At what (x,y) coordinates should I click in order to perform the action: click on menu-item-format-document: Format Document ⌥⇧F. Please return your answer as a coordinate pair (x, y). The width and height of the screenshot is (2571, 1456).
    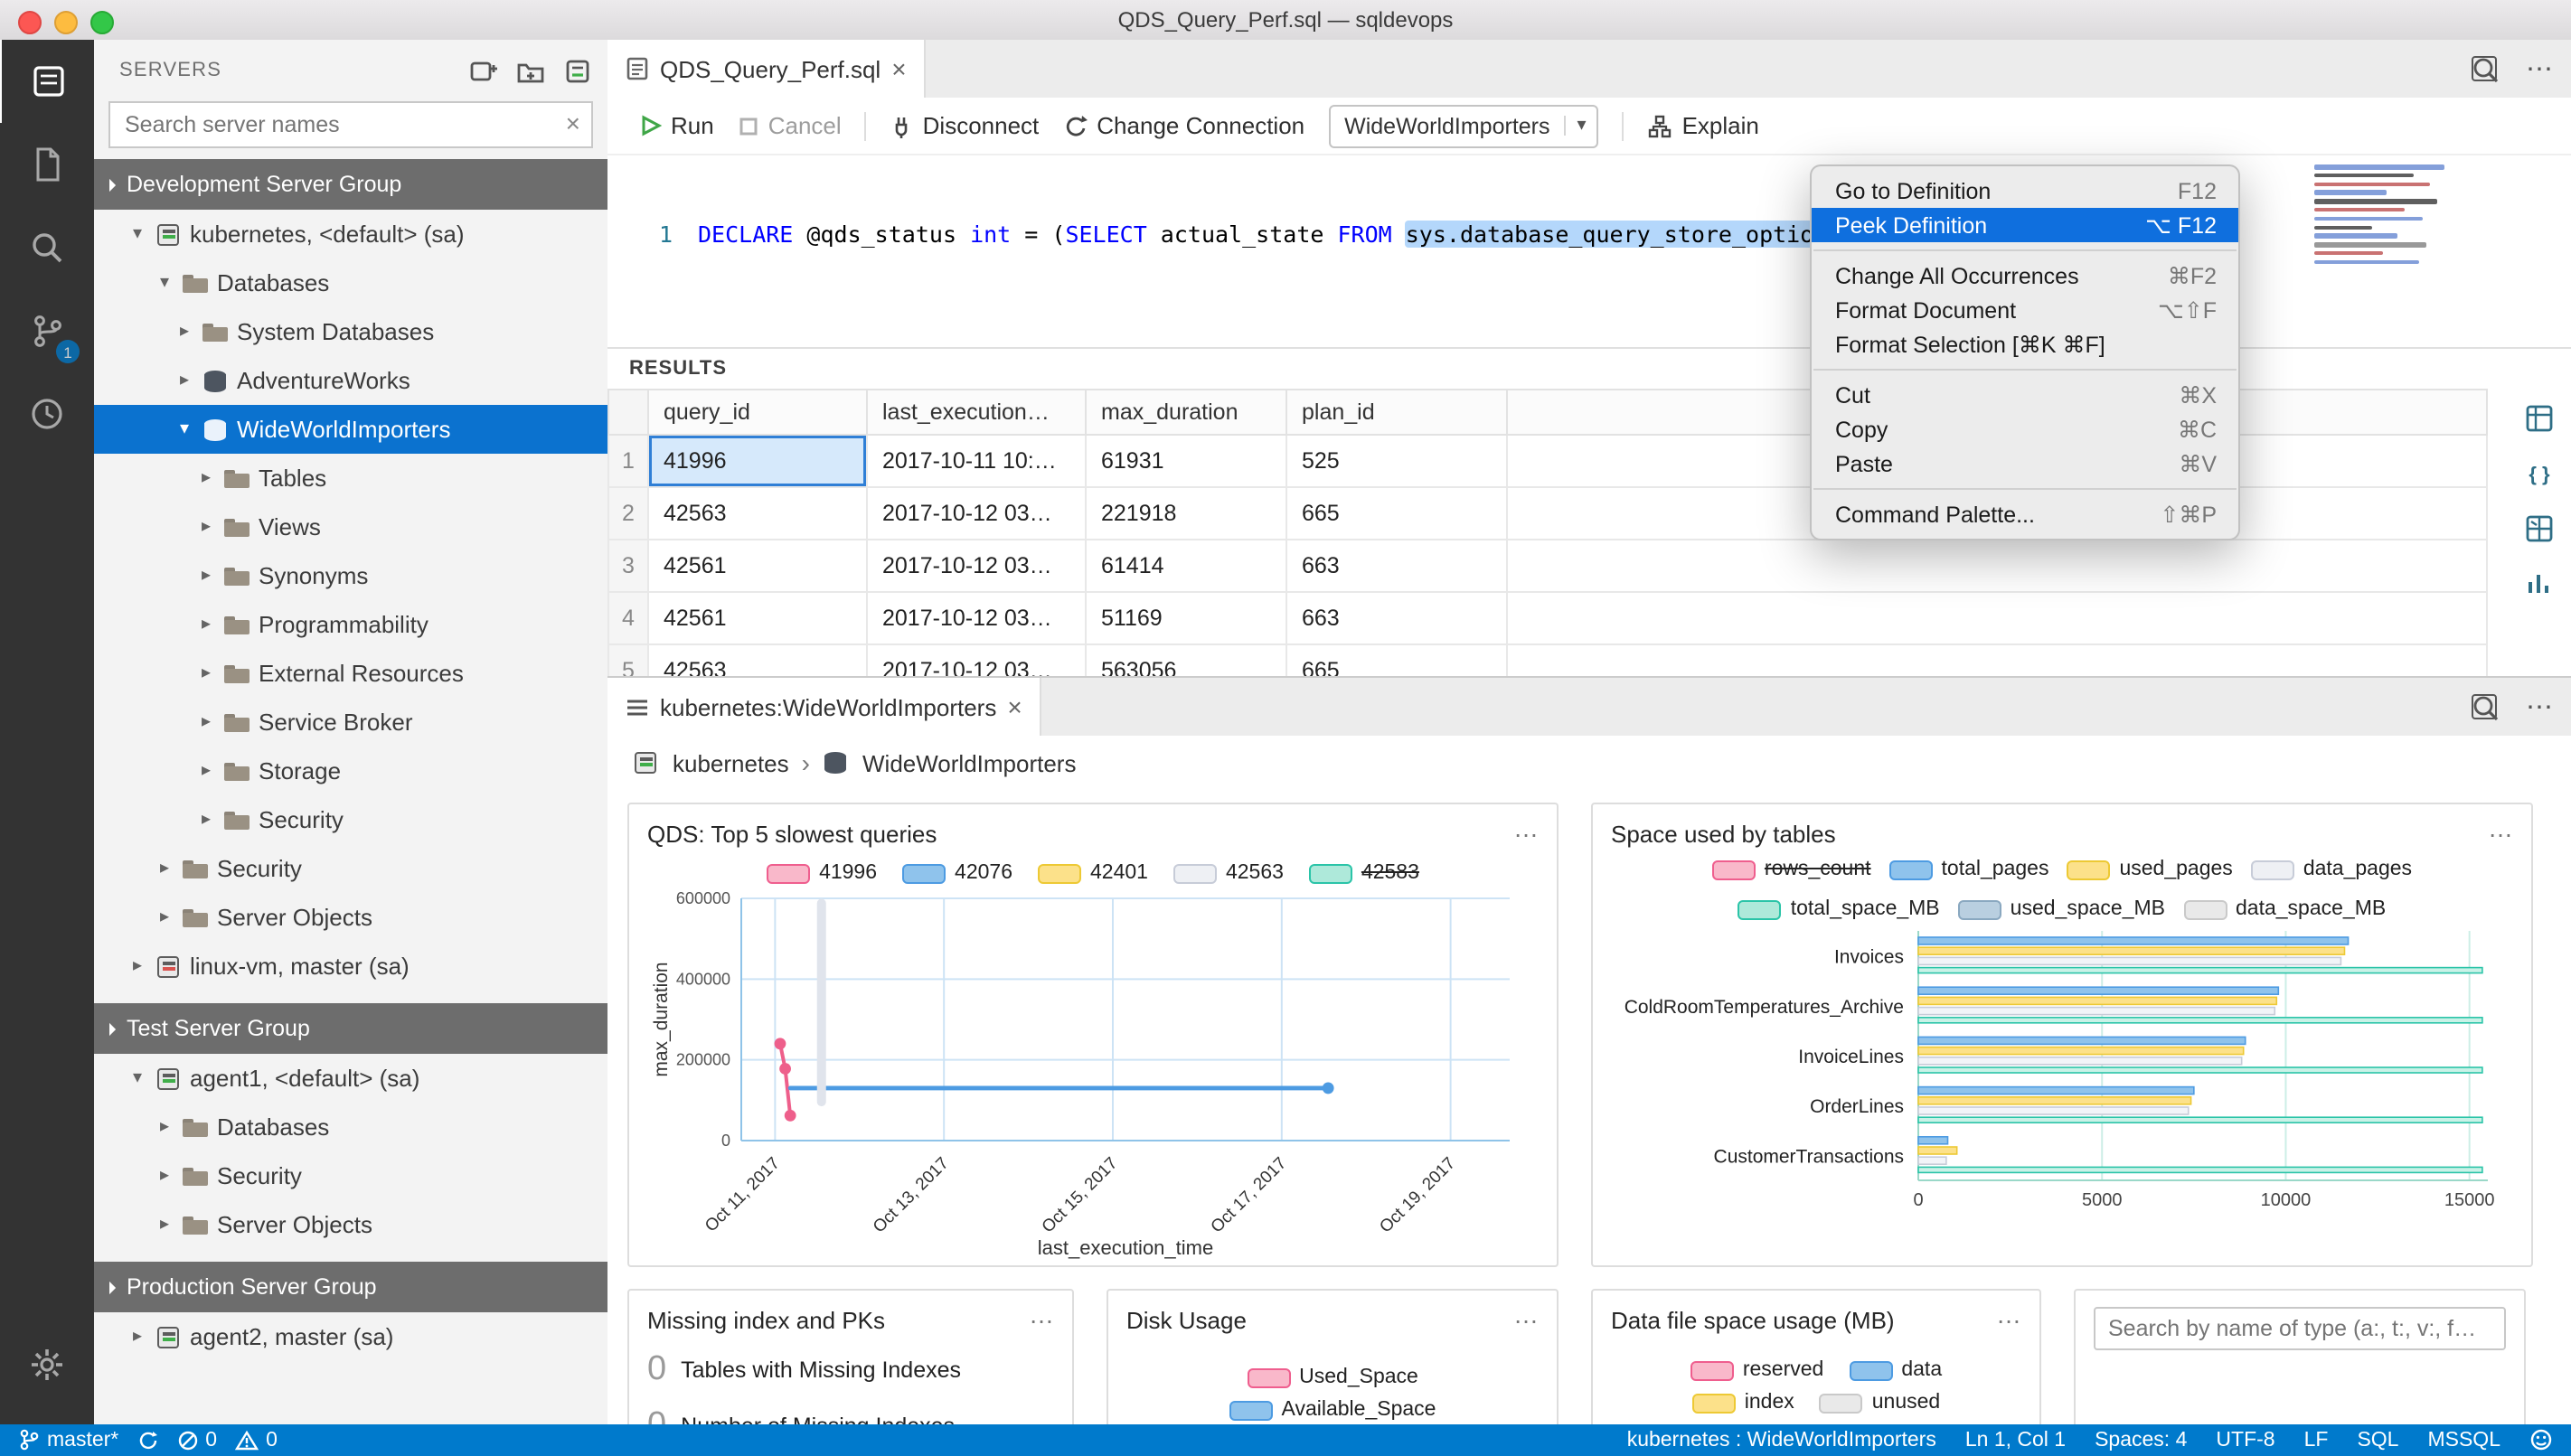
    Looking at the image, I should click on (2025, 310).